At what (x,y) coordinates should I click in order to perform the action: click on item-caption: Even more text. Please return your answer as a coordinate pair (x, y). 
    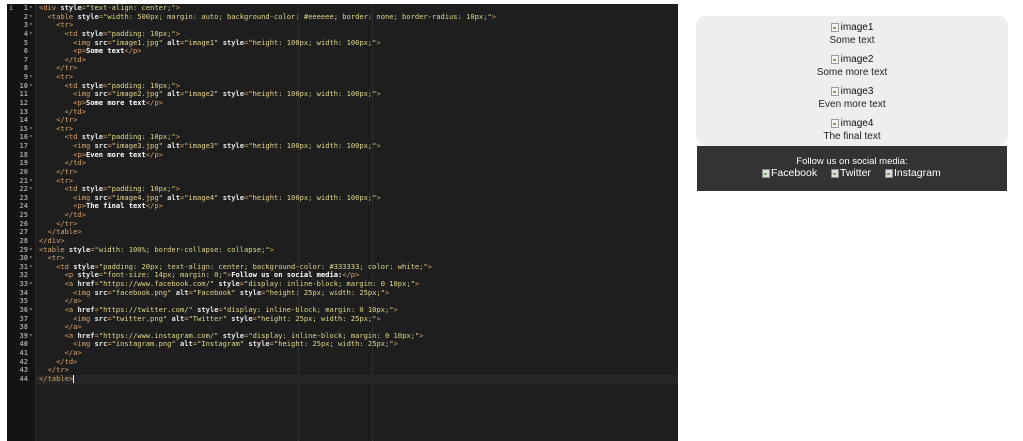
    Looking at the image, I should click on (852, 104).